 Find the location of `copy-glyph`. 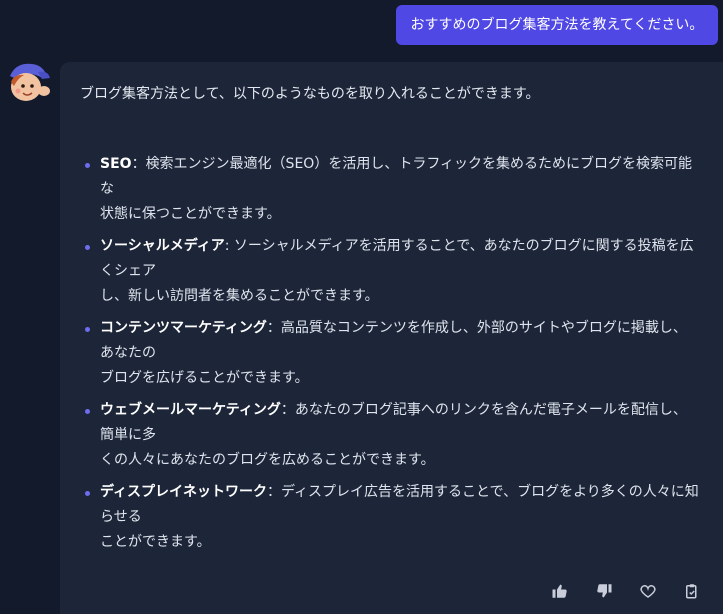

copy-glyph is located at coordinates (691, 591).